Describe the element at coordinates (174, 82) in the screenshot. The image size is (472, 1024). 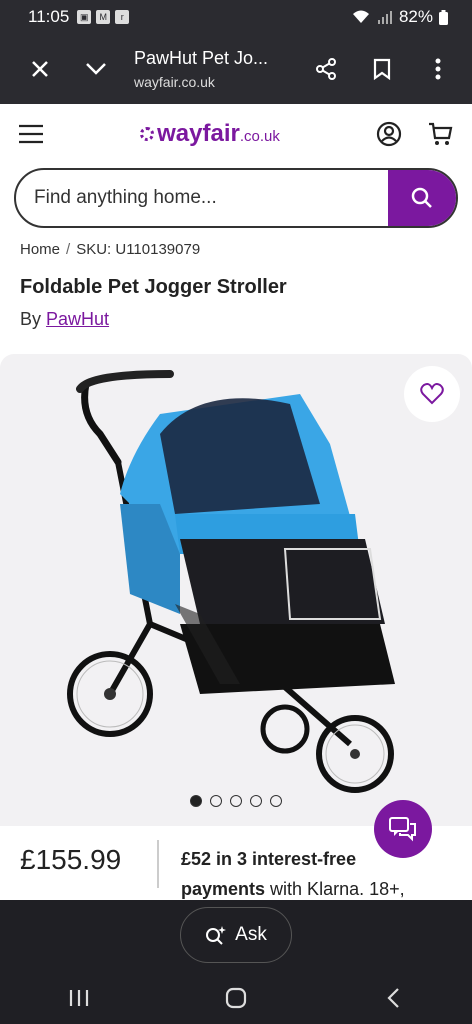
I see `tab-url: wayfair.co.uk` at that location.